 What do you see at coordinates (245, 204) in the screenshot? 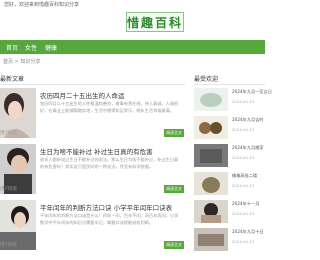
I see `sidebar-item-title: 2024年十一月` at bounding box center [245, 204].